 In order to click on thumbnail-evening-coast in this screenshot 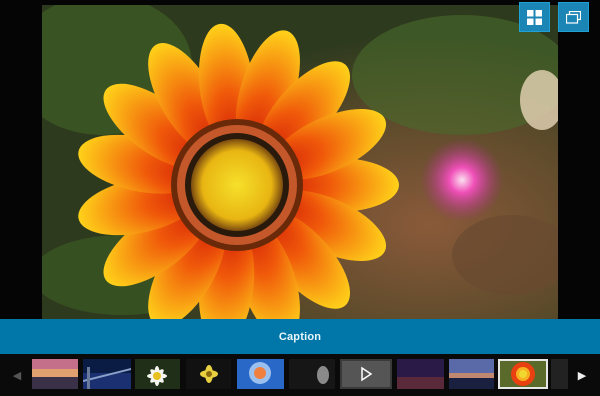, I will do `click(471, 374)`.